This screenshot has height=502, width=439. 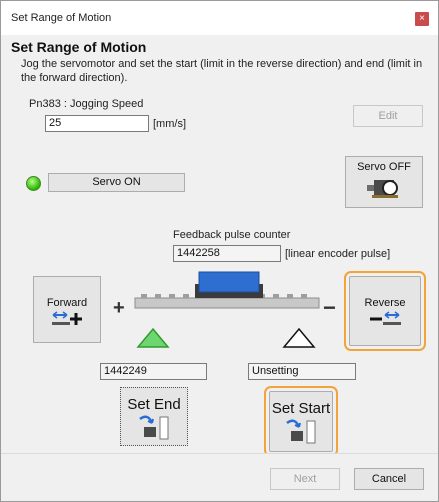 I want to click on plus-direction-sign: +, so click(x=119, y=308).